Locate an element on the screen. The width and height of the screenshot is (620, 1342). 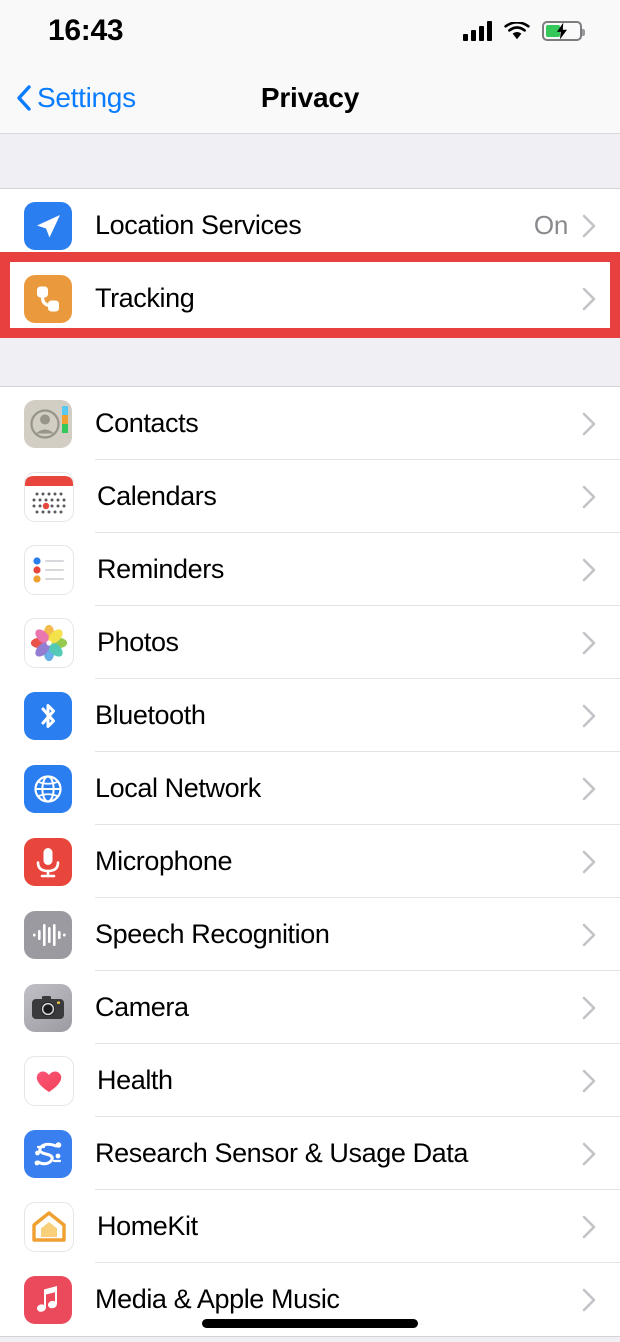
settings-row-research-sensor: Research Sensor & Usage Data is located at coordinates (310, 1153).